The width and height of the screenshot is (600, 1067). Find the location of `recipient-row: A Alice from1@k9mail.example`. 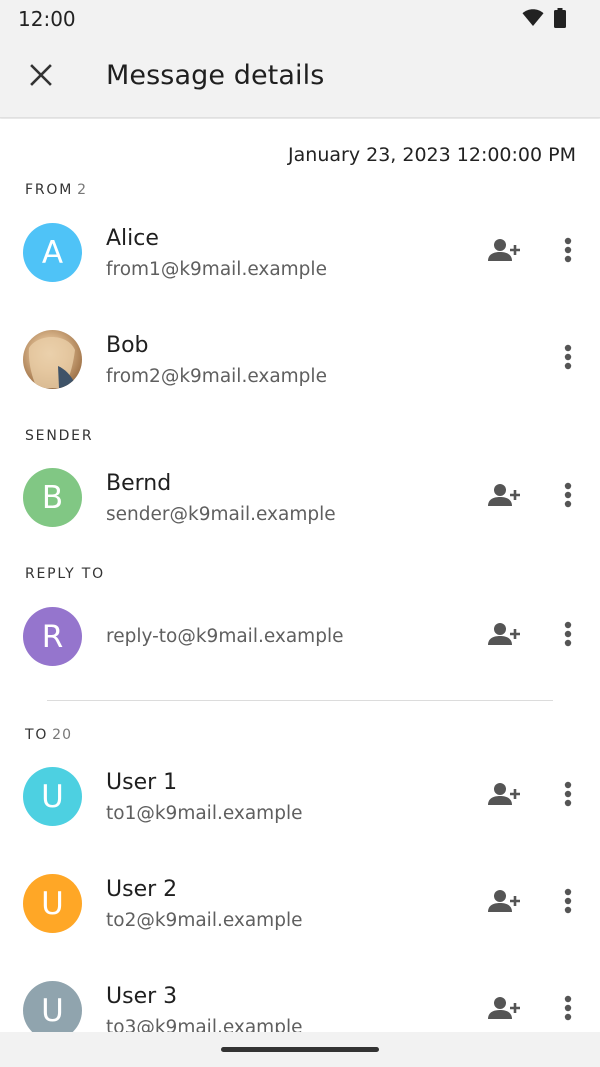

recipient-row: A Alice from1@k9mail.example is located at coordinates (300, 268).